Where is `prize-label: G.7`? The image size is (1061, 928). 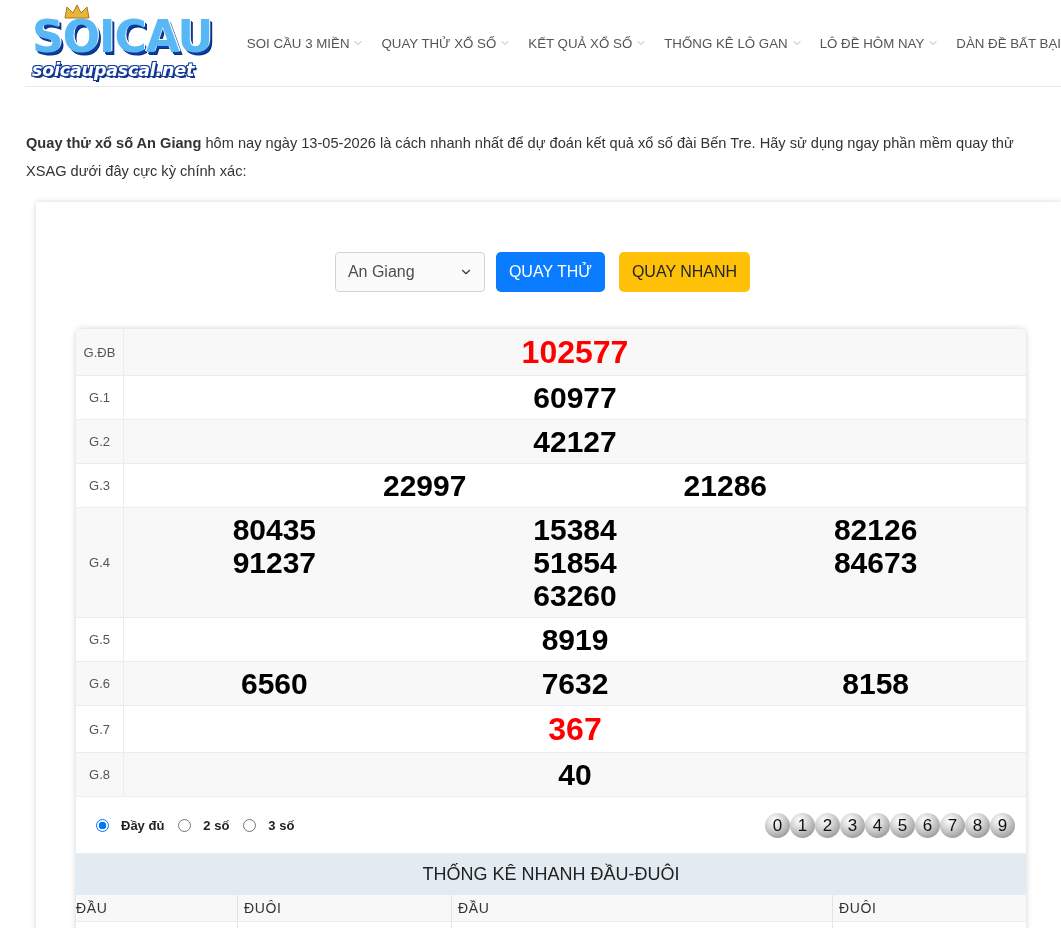
prize-label: G.7 is located at coordinates (100, 729).